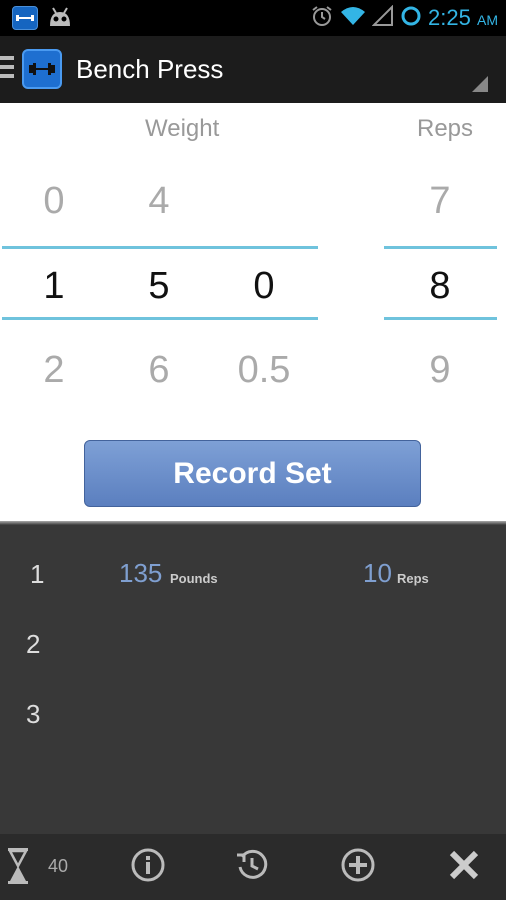 The height and width of the screenshot is (900, 506). What do you see at coordinates (60, 18) in the screenshot?
I see `android-notification-icon` at bounding box center [60, 18].